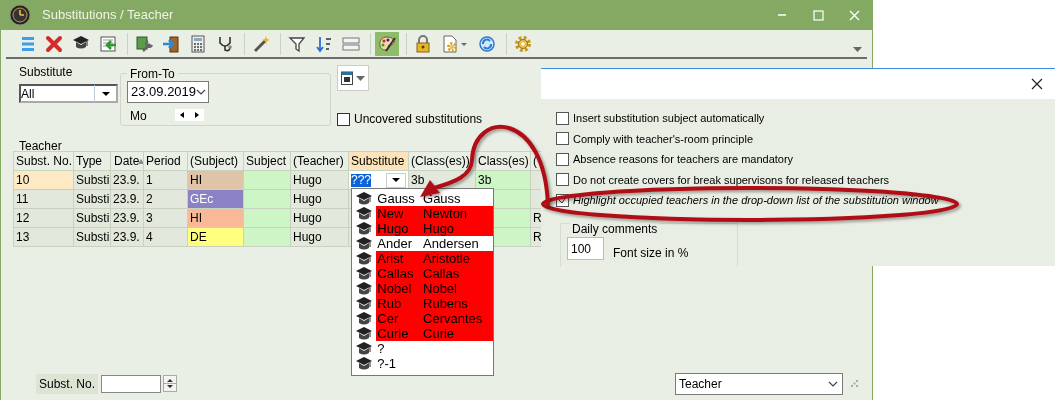 This screenshot has height=400, width=1055. What do you see at coordinates (182, 115) in the screenshot?
I see `left-arrow-icon` at bounding box center [182, 115].